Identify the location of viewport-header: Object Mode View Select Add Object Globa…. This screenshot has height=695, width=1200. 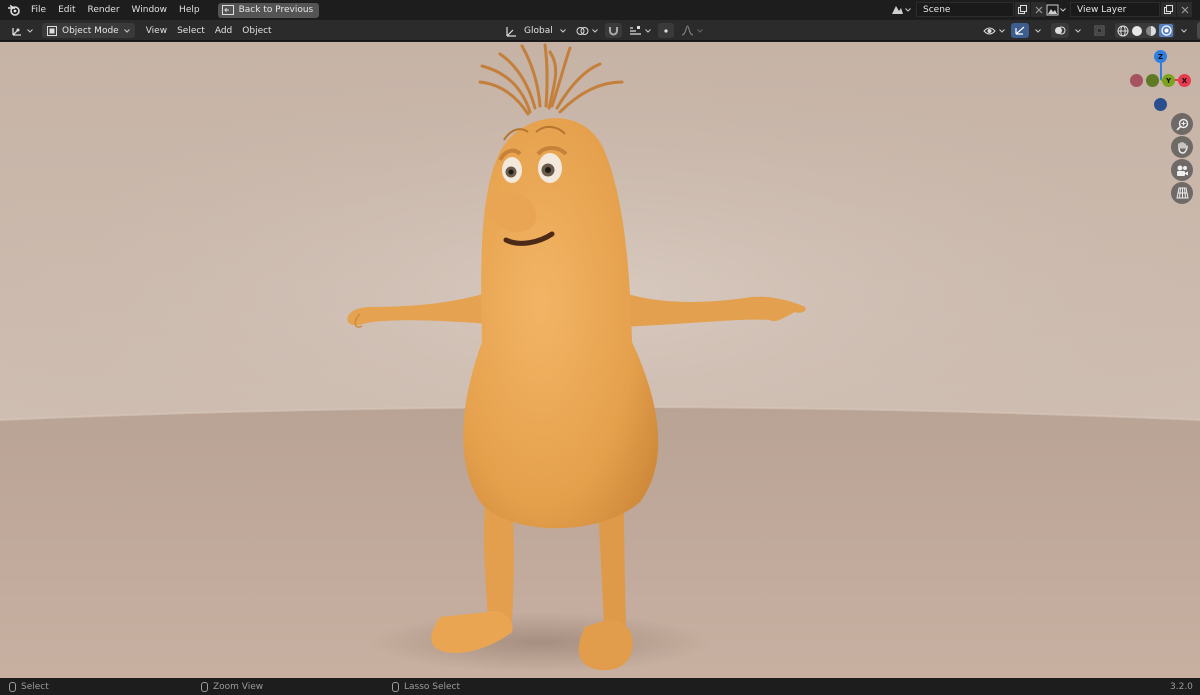
(600, 30).